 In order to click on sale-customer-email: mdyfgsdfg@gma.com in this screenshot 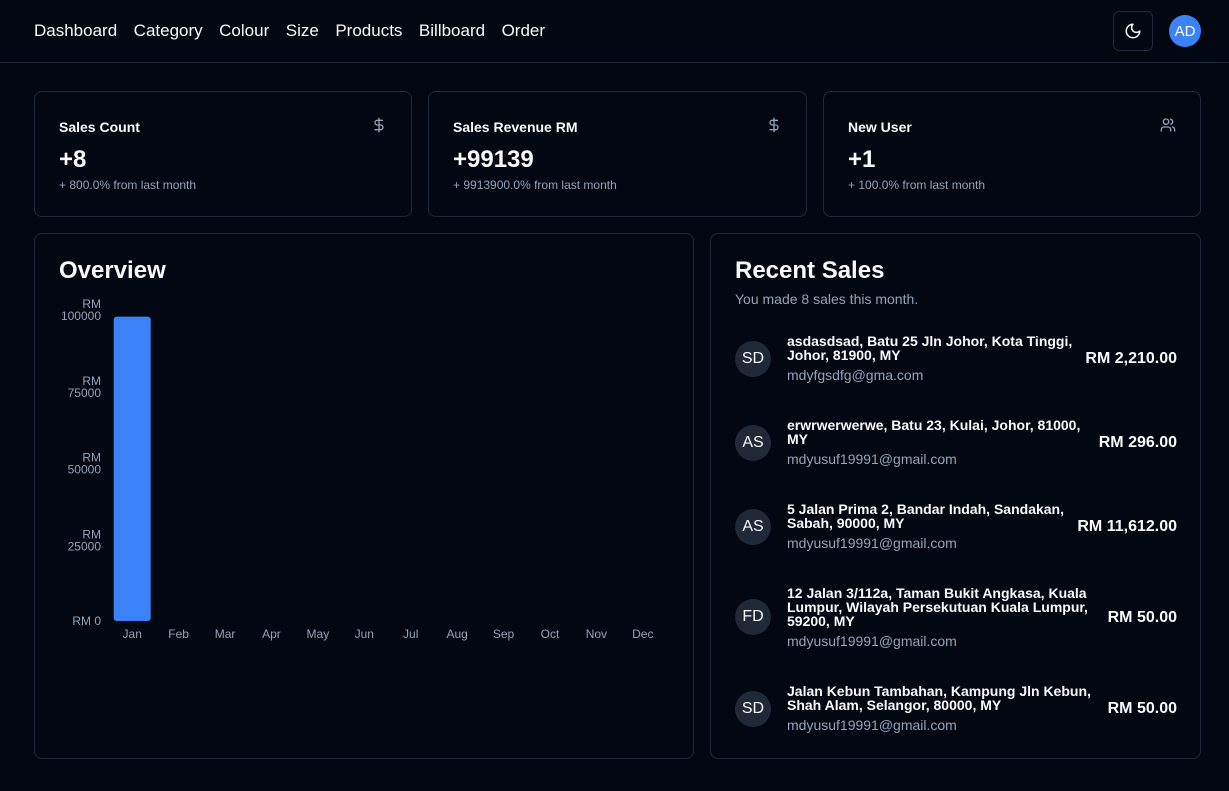, I will do `click(855, 375)`.